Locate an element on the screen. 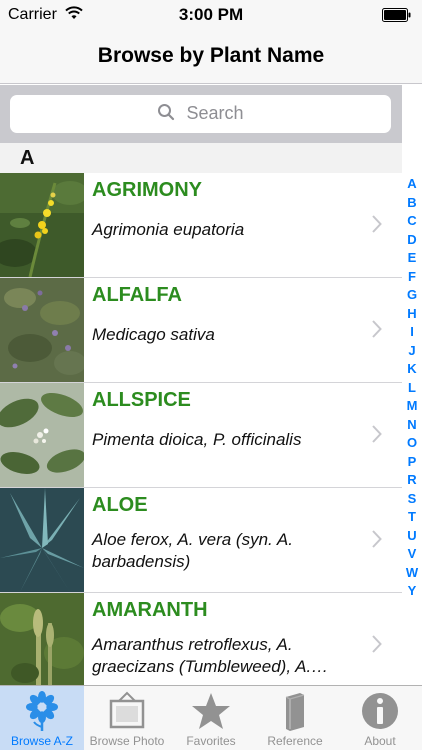  alfalfa-photo is located at coordinates (42, 330).